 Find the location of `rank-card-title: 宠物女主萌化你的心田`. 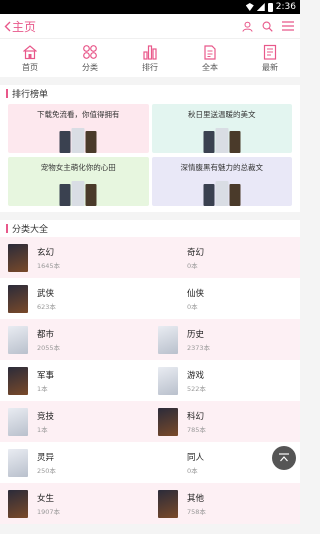

rank-card-title: 宠物女主萌化你的心田 is located at coordinates (78, 167).